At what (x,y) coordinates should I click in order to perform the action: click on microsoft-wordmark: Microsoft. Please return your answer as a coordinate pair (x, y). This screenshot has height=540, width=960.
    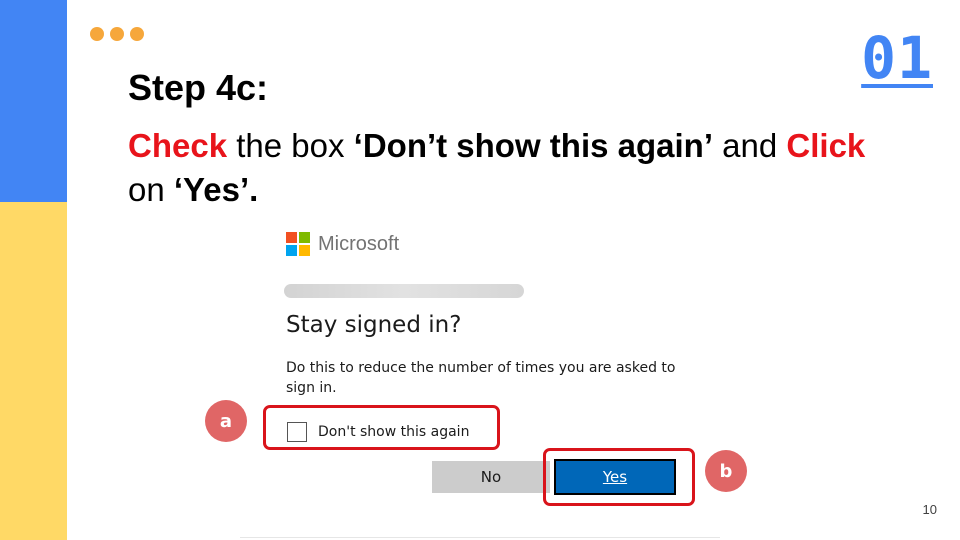
    Looking at the image, I should click on (359, 243).